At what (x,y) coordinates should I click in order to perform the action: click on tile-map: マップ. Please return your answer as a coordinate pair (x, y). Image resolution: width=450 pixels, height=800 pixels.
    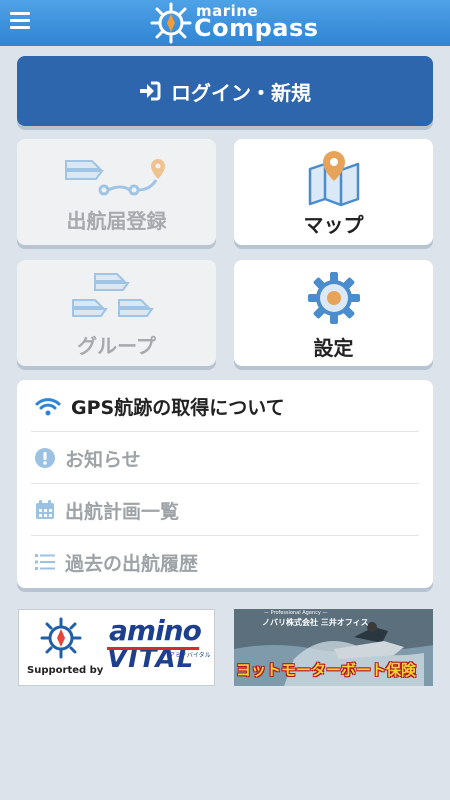
    Looking at the image, I should click on (333, 192).